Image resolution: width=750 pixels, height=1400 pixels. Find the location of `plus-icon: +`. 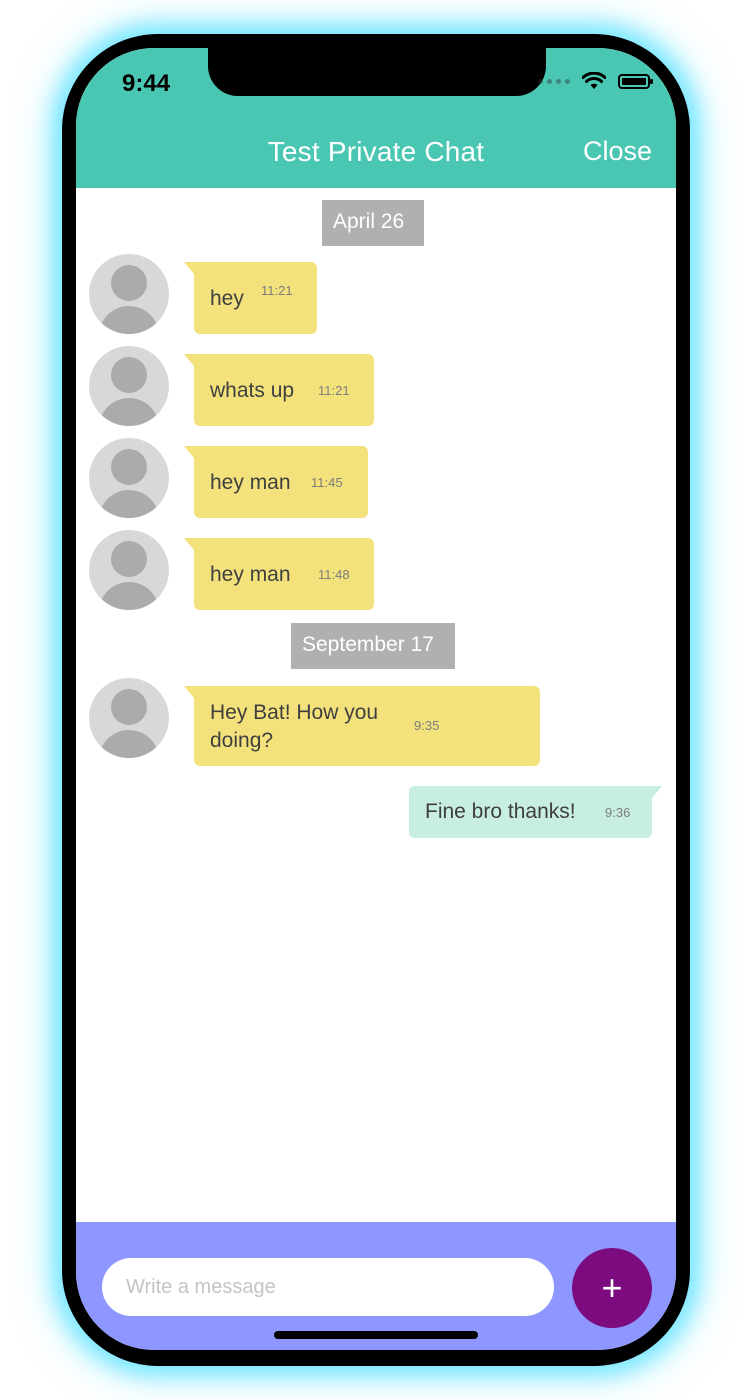

plus-icon: + is located at coordinates (612, 1287).